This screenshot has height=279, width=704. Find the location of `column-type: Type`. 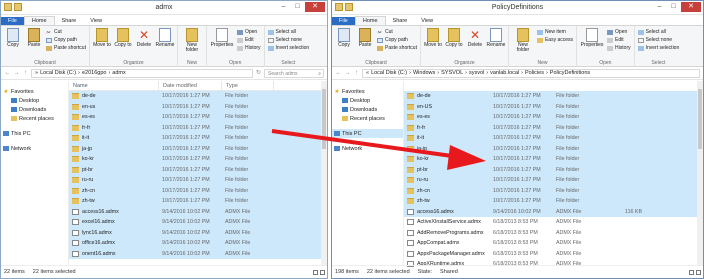

column-type: Type is located at coordinates (248, 85).